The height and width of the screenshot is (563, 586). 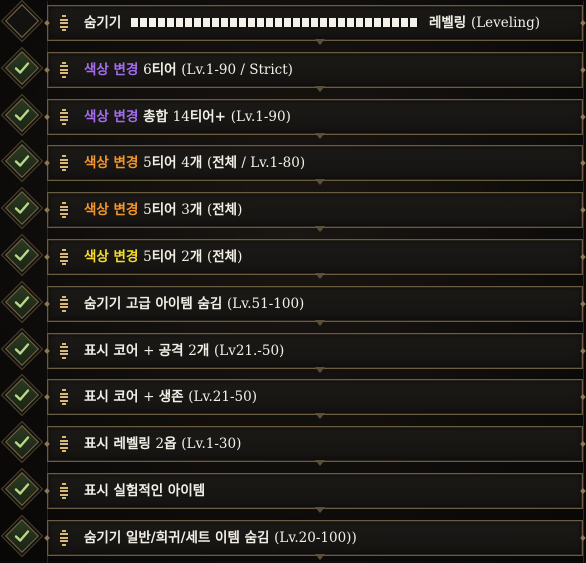 I want to click on rule-card: 색상 변경 6티어 (Lv.1-90 / Strict), so click(x=315, y=69).